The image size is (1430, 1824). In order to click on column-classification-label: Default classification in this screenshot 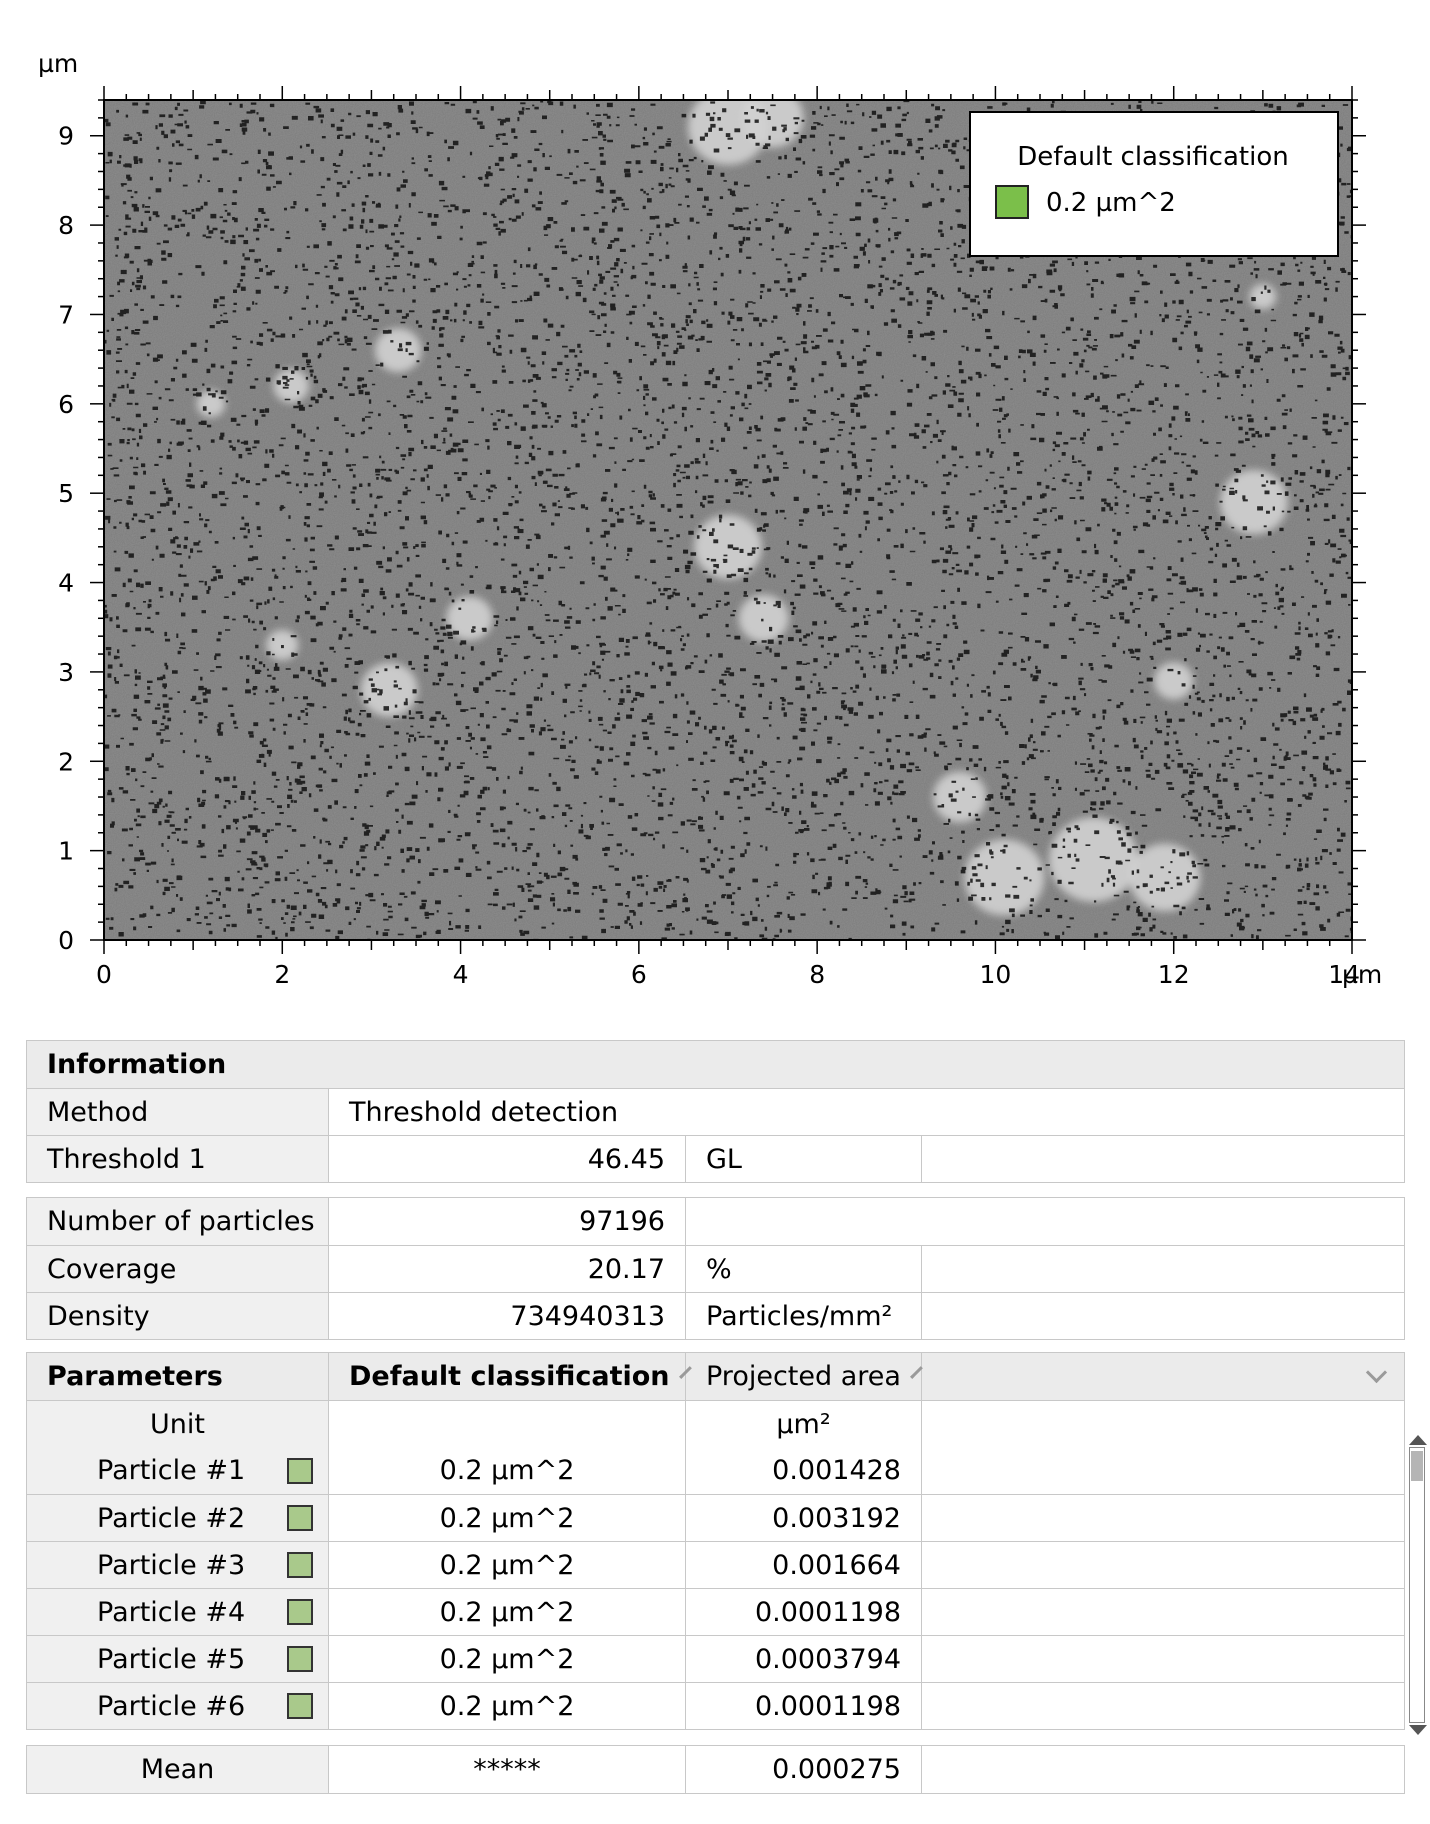, I will do `click(509, 1376)`.